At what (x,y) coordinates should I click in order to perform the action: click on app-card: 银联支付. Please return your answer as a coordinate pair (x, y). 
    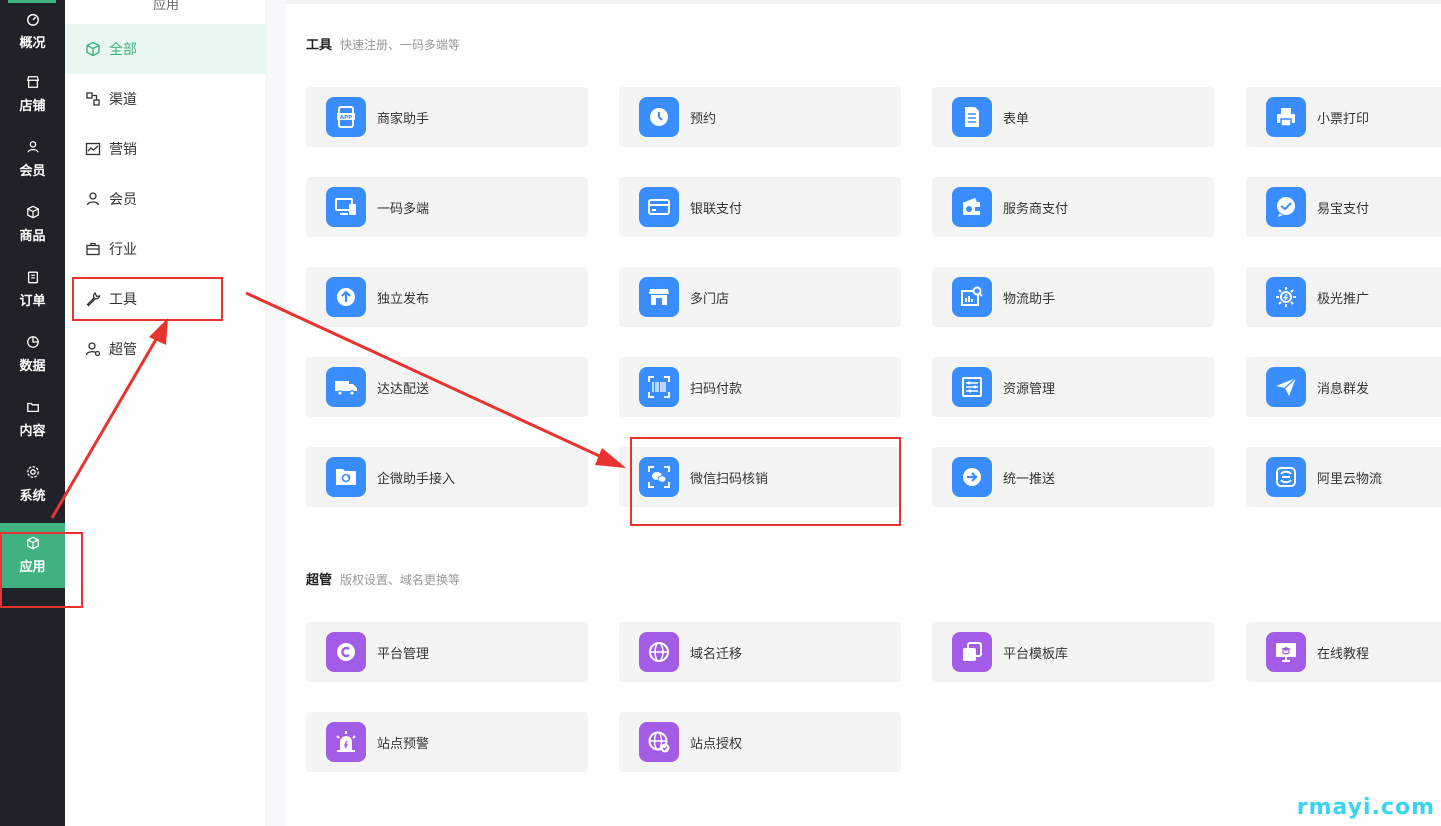
    Looking at the image, I should click on (760, 207).